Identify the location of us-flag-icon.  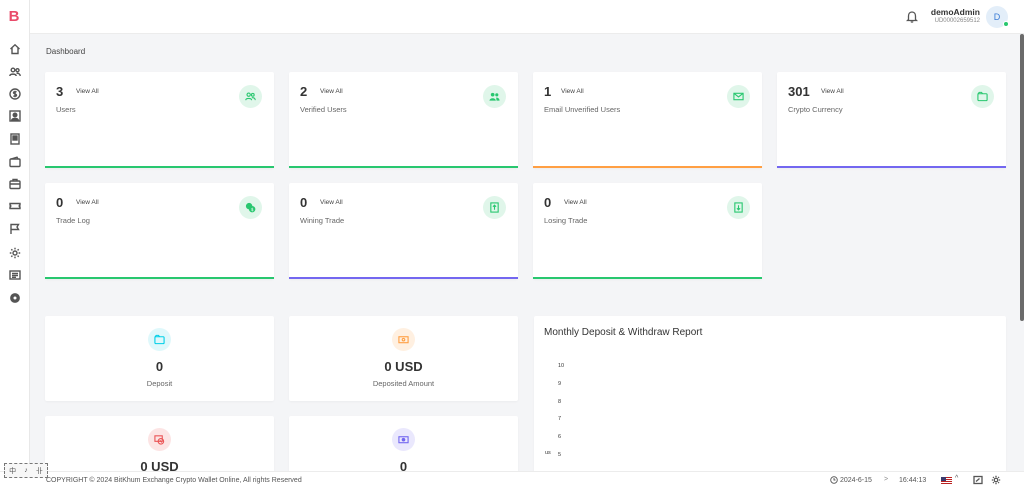
(946, 480).